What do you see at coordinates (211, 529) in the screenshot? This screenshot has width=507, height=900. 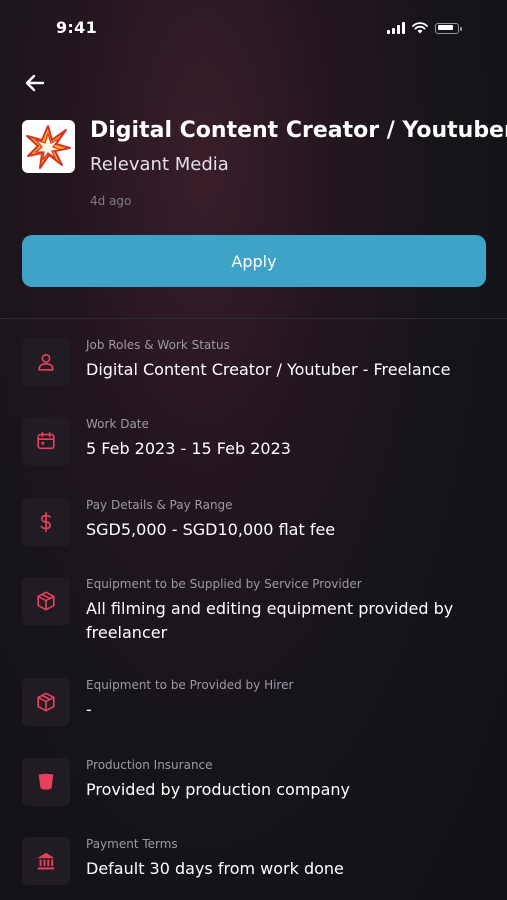 I see `detail-value: SGD5,000 - SGD10,000 flat fee` at bounding box center [211, 529].